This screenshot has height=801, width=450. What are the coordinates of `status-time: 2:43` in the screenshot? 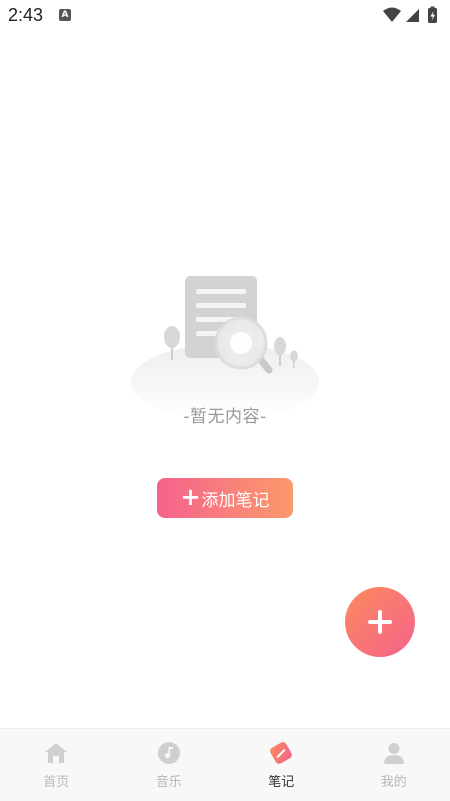 It's located at (26, 15).